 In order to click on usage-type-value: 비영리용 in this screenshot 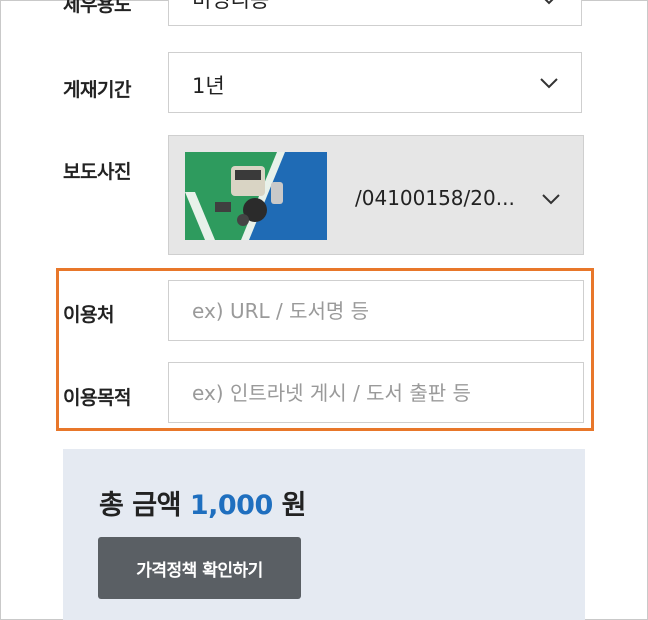, I will do `click(231, 6)`.